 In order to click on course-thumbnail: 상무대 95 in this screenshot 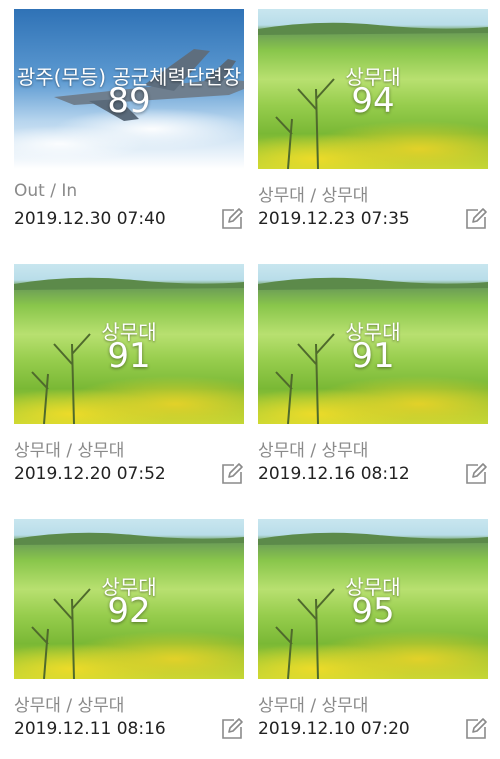, I will do `click(373, 599)`.